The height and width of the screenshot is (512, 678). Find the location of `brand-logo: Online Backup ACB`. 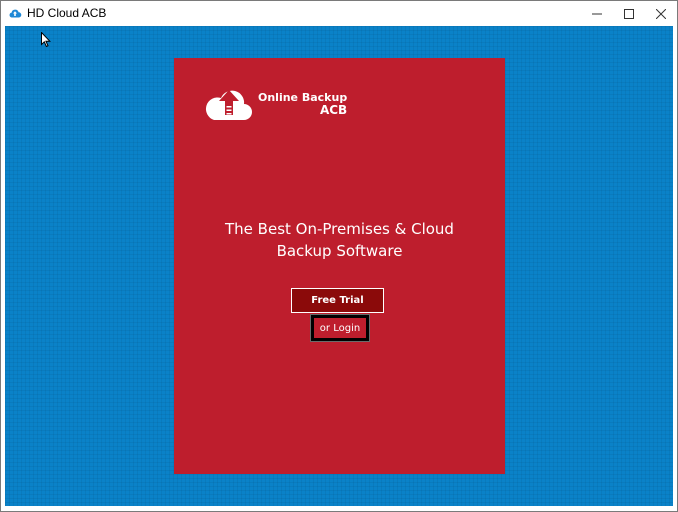

brand-logo: Online Backup ACB is located at coordinates (275, 104).